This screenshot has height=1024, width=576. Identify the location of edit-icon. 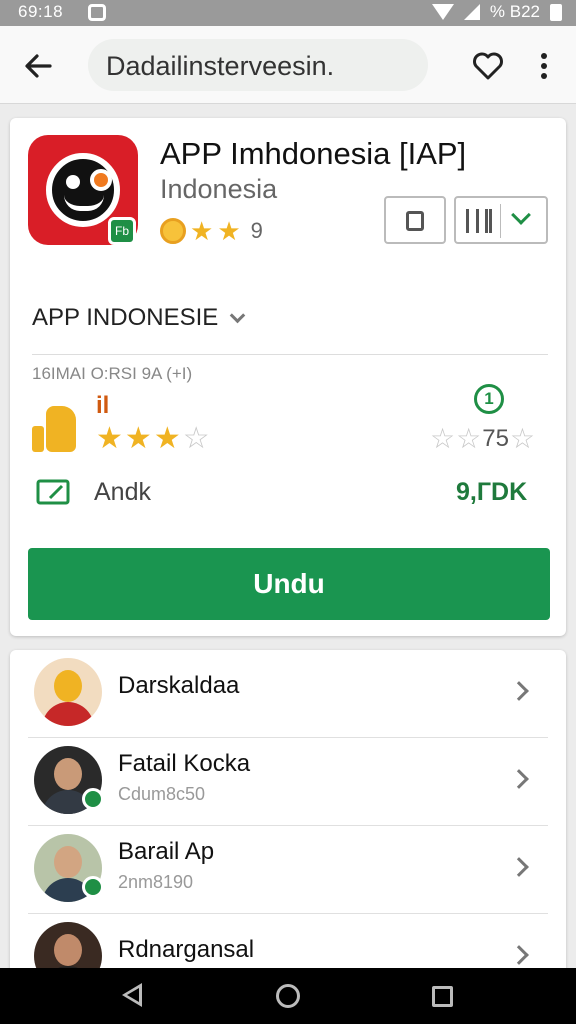
(53, 492).